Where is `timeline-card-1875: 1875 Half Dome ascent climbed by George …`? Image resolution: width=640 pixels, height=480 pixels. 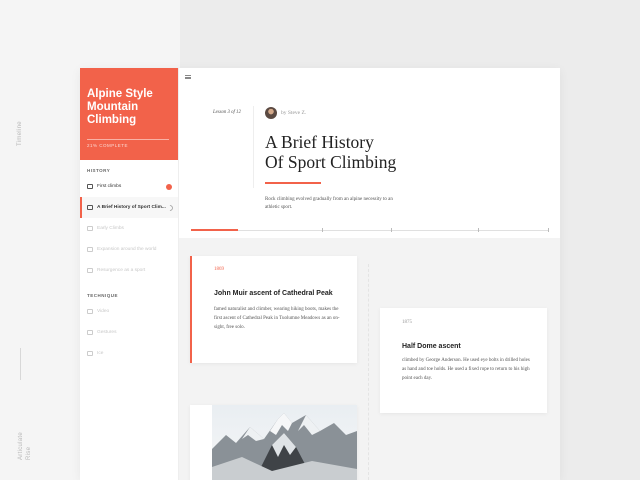
timeline-card-1875: 1875 Half Dome ascent climbed by George … is located at coordinates (463, 360).